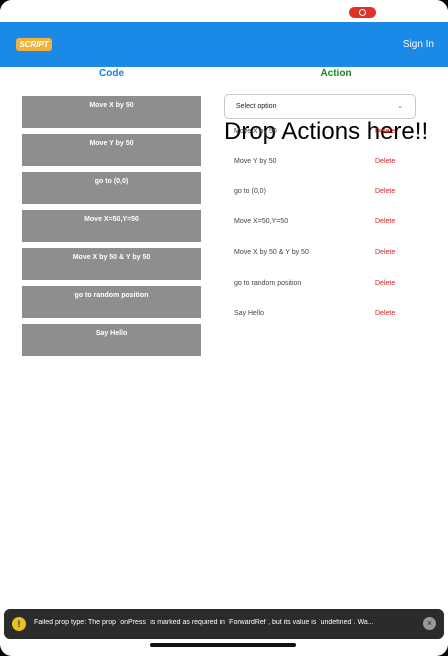 The height and width of the screenshot is (656, 448). What do you see at coordinates (271, 252) in the screenshot?
I see `action-item-label: Move X by 50 & Y by 50` at bounding box center [271, 252].